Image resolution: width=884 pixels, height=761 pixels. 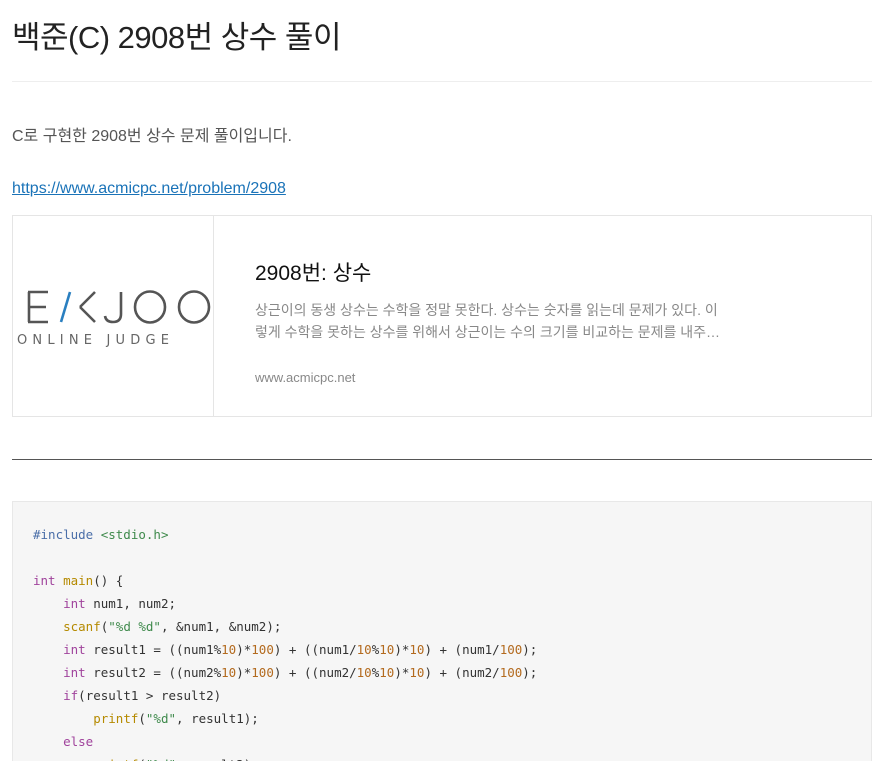 What do you see at coordinates (313, 273) in the screenshot?
I see `card-title: 2908번: 상수` at bounding box center [313, 273].